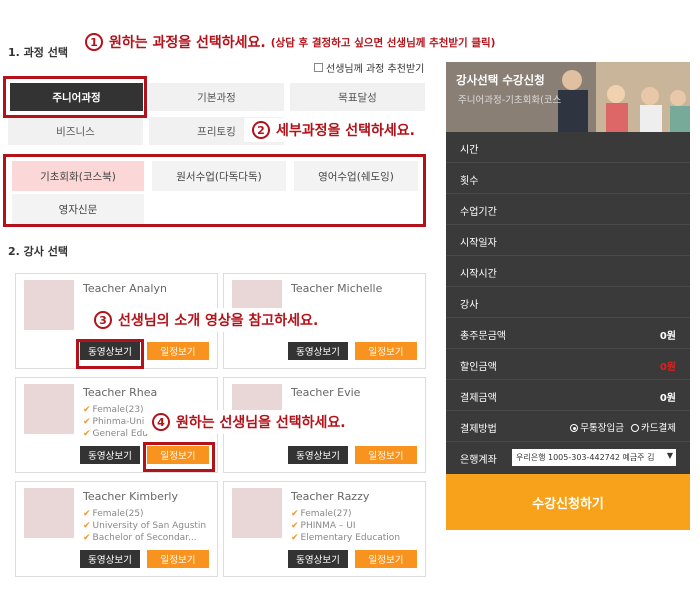 This screenshot has height=604, width=700. Describe the element at coordinates (187, 43) in the screenshot. I see `annotation-1-text: 원하는 과정을 선택하세요.` at that location.